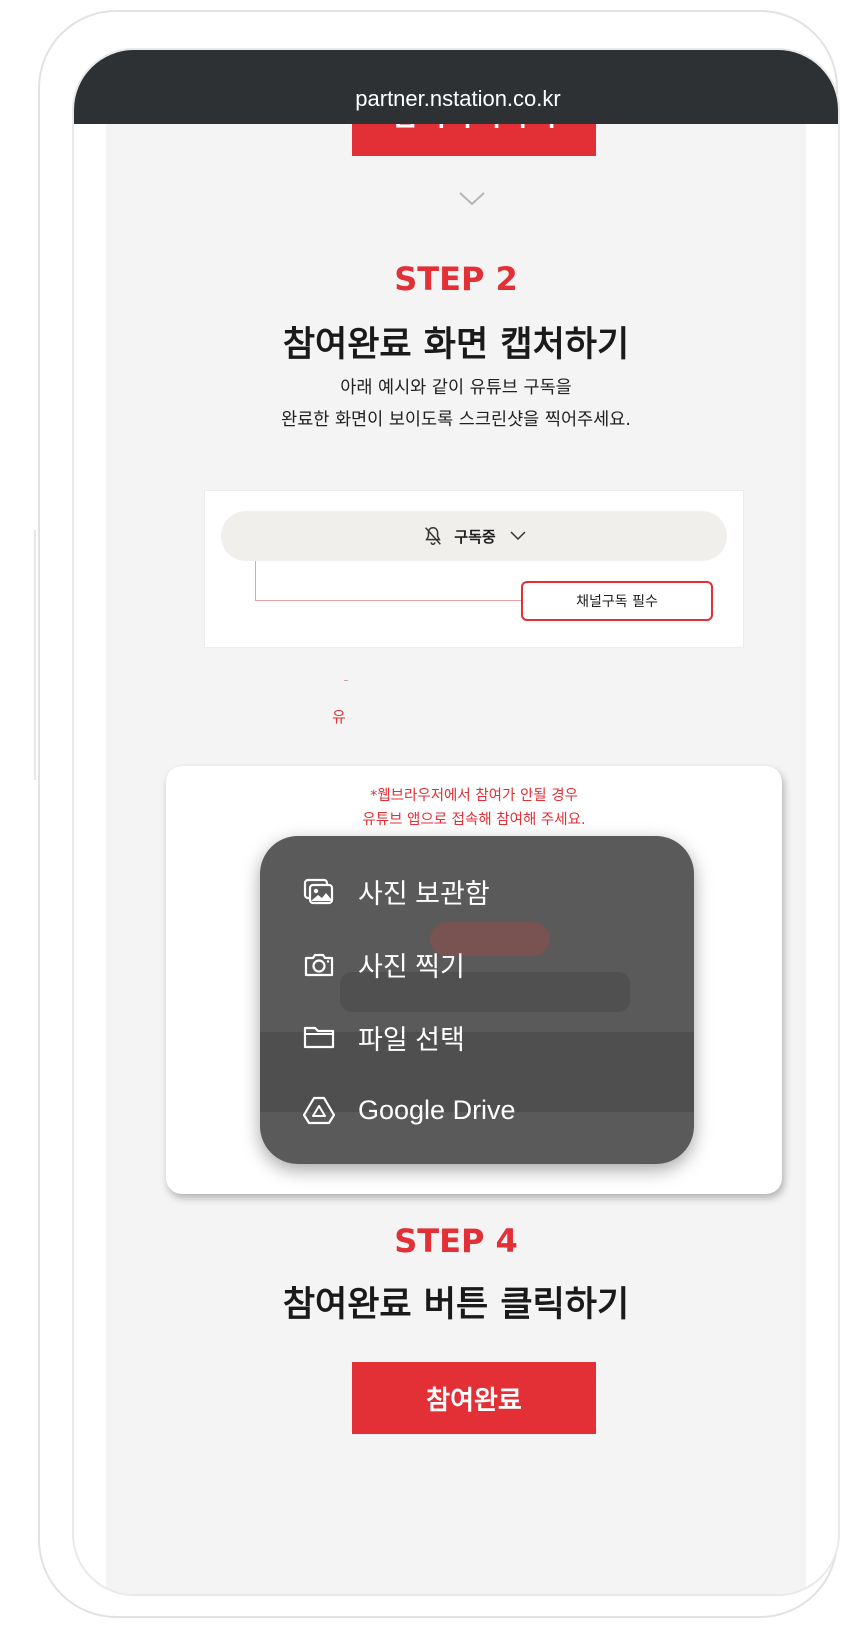  What do you see at coordinates (477, 1000) in the screenshot?
I see `file-picker-menu: 사진 보관함 사진 찍기 파일 선택 Google Drive` at bounding box center [477, 1000].